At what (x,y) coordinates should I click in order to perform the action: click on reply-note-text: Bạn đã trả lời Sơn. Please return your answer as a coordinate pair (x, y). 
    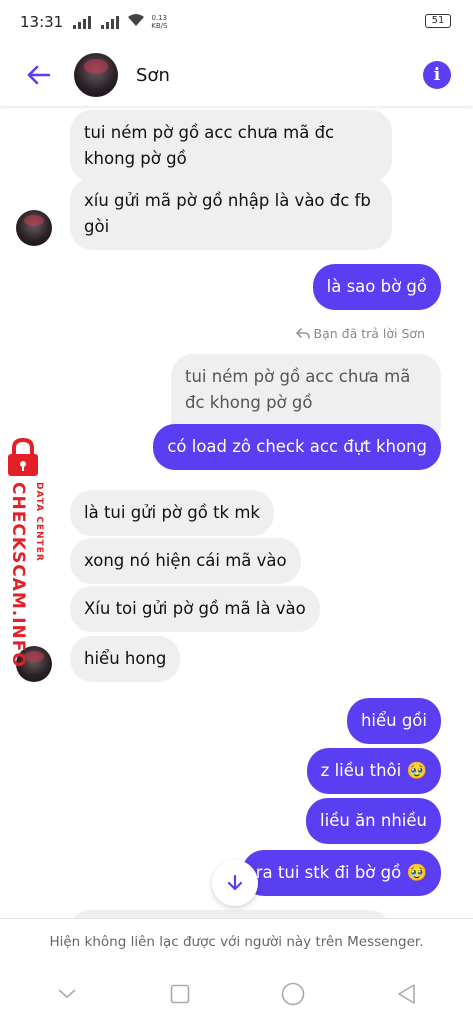
    Looking at the image, I should click on (369, 333).